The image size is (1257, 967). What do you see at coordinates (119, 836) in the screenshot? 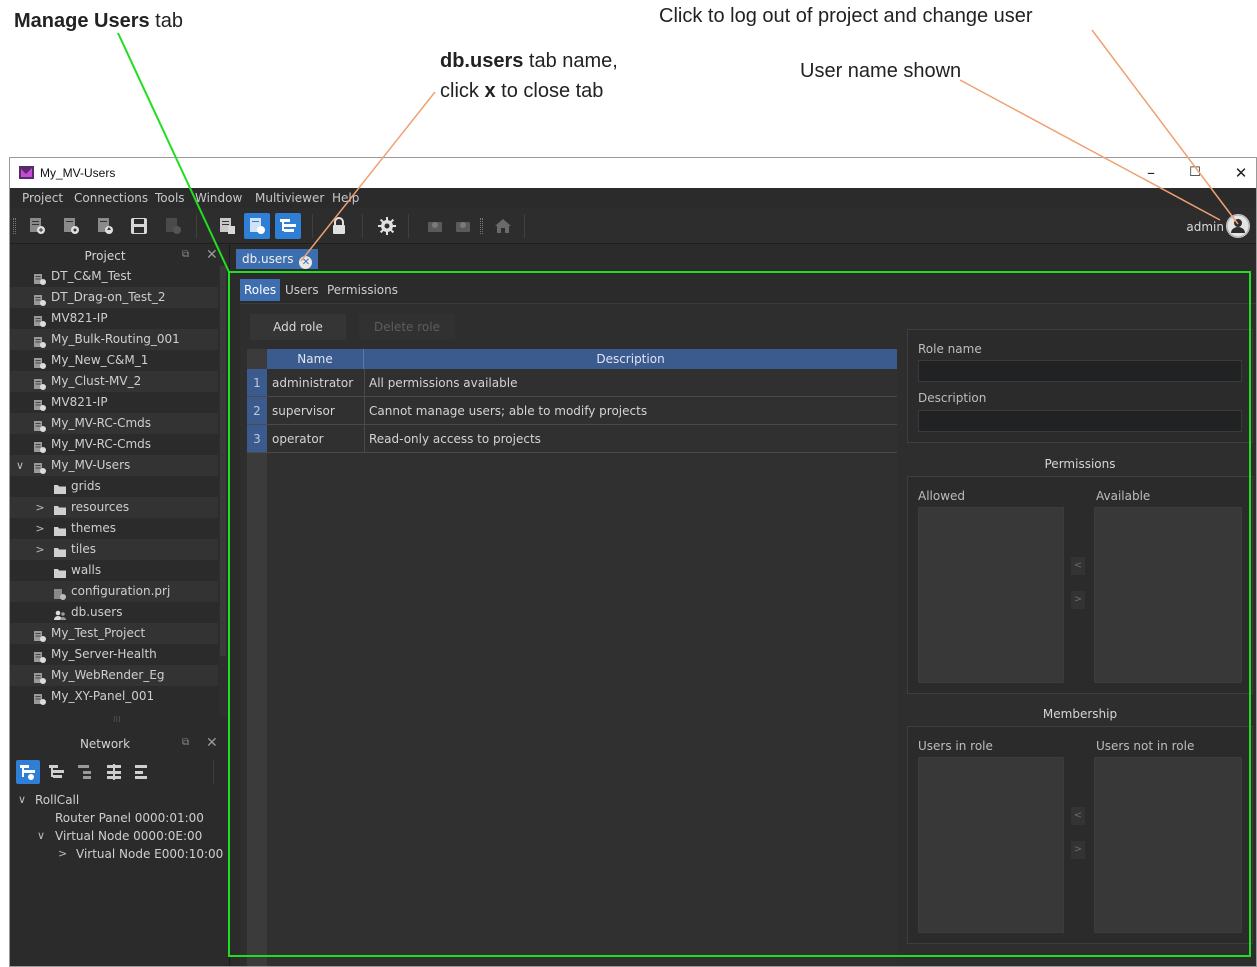
I see `network-tree-item: ∨ Virtual Node 0000:0E:00` at bounding box center [119, 836].